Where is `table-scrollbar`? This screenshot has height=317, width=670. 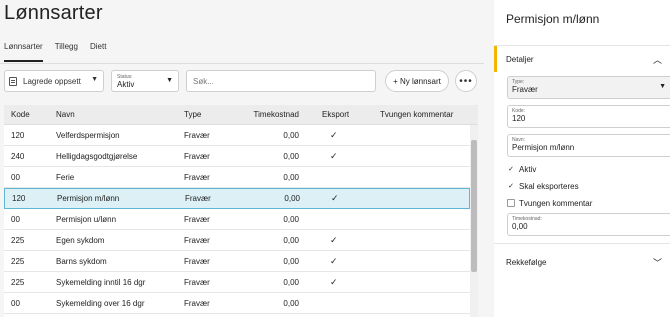 table-scrollbar is located at coordinates (474, 221).